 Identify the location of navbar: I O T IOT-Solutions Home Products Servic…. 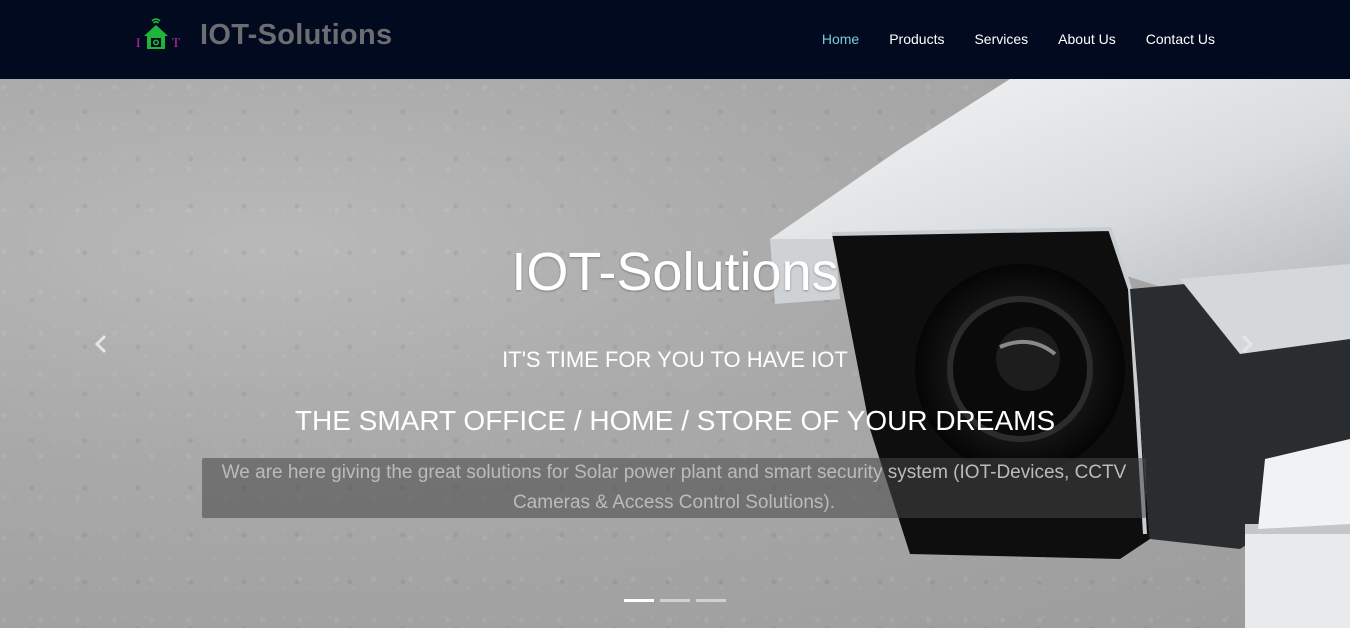
(675, 39).